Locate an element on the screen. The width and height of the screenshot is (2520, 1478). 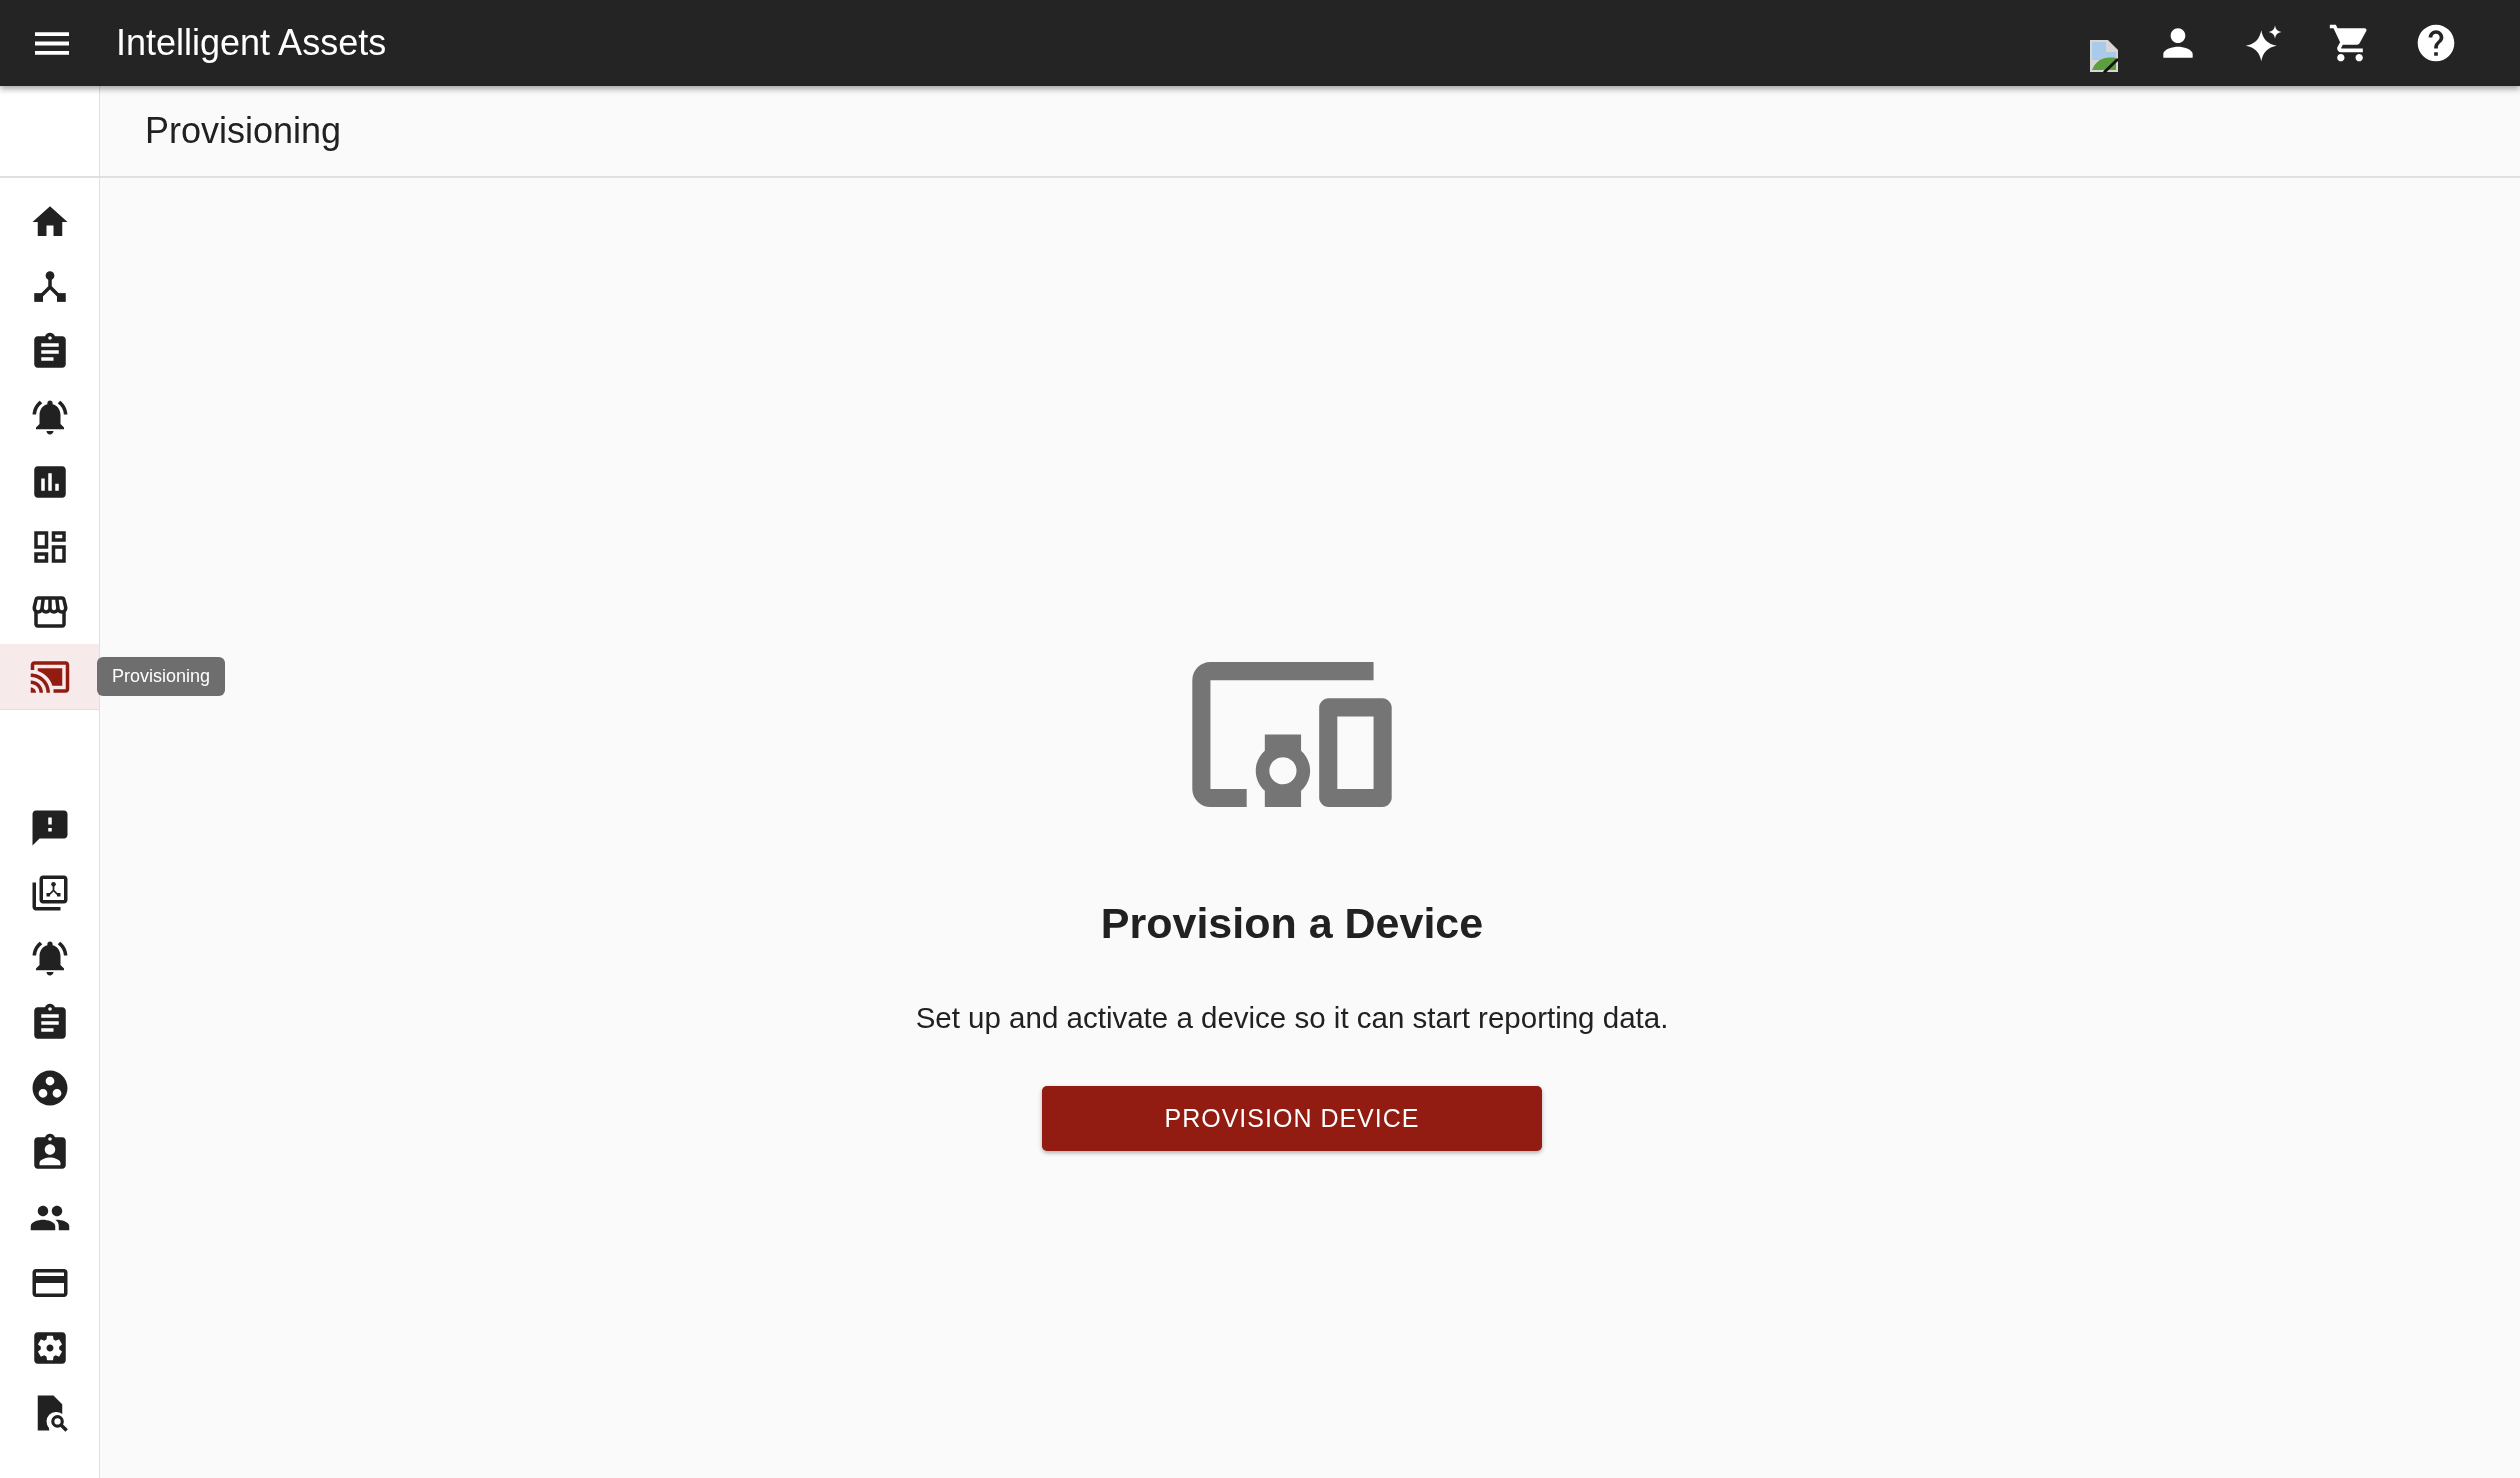
empty-state-title: Provision a Device is located at coordinates (1292, 923).